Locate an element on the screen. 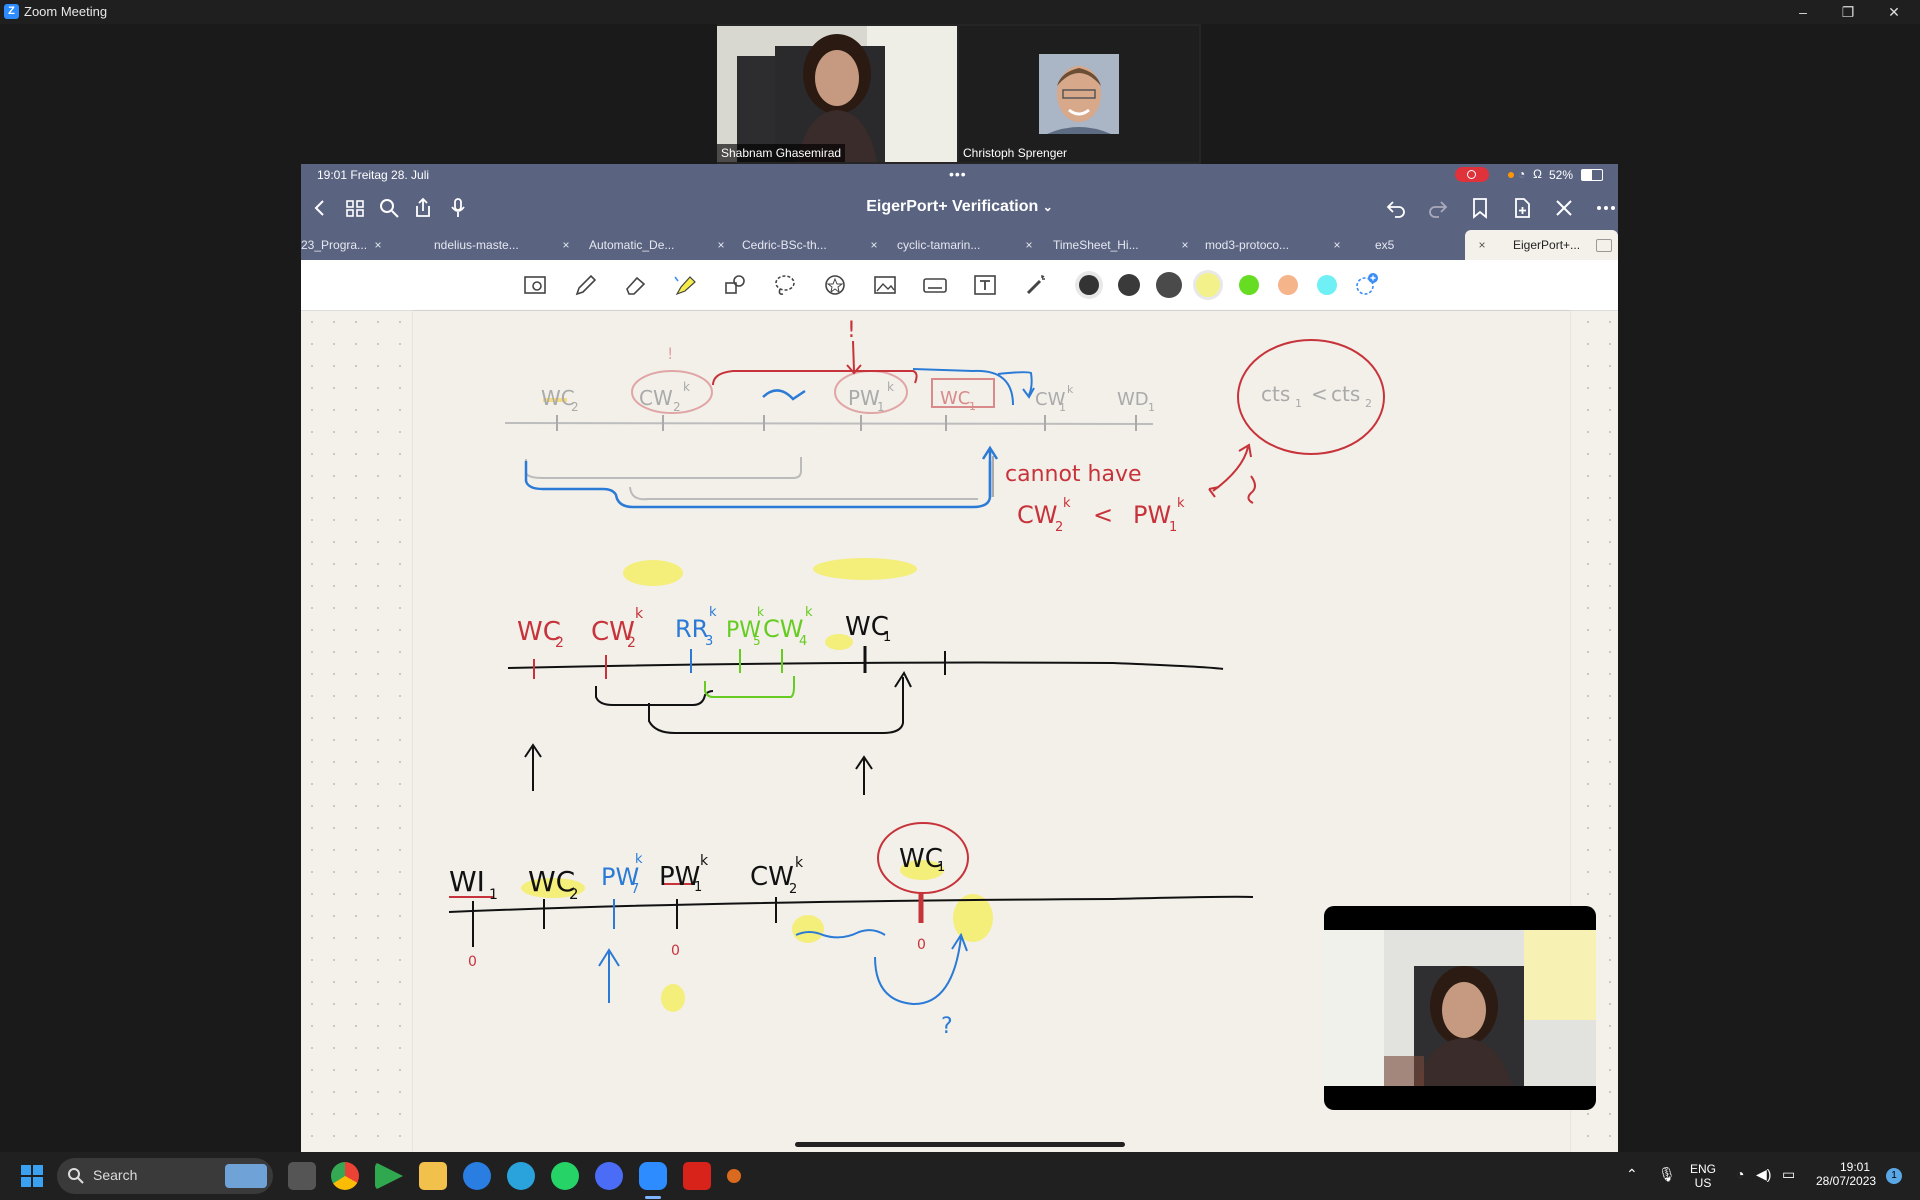  participant-video-shabnam: Shabnam Ghasemirad is located at coordinates (837, 94).